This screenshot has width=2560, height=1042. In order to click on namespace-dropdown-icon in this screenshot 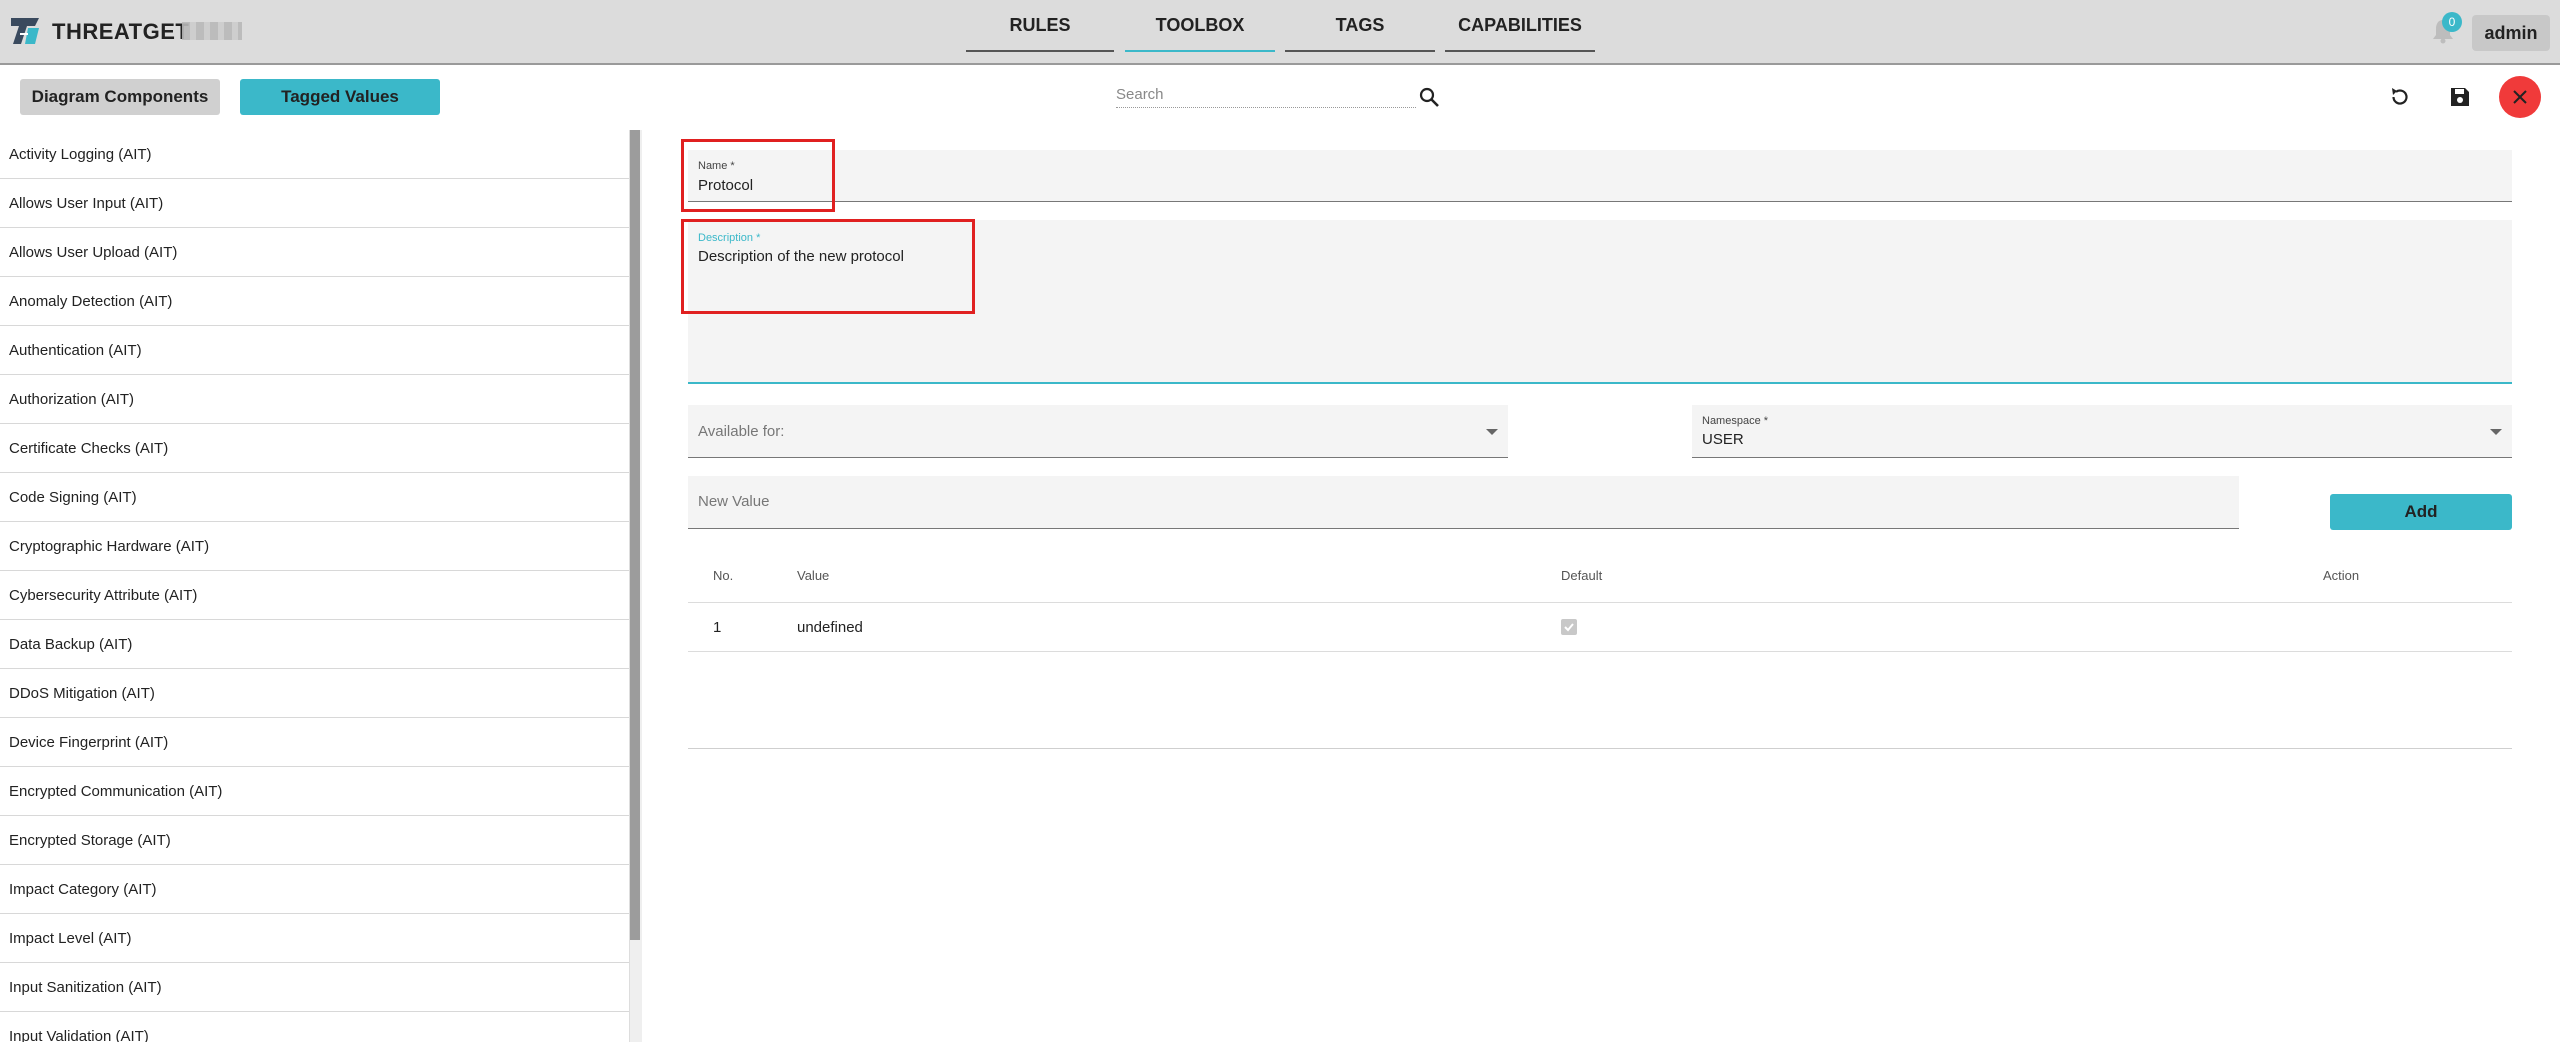, I will do `click(2496, 432)`.